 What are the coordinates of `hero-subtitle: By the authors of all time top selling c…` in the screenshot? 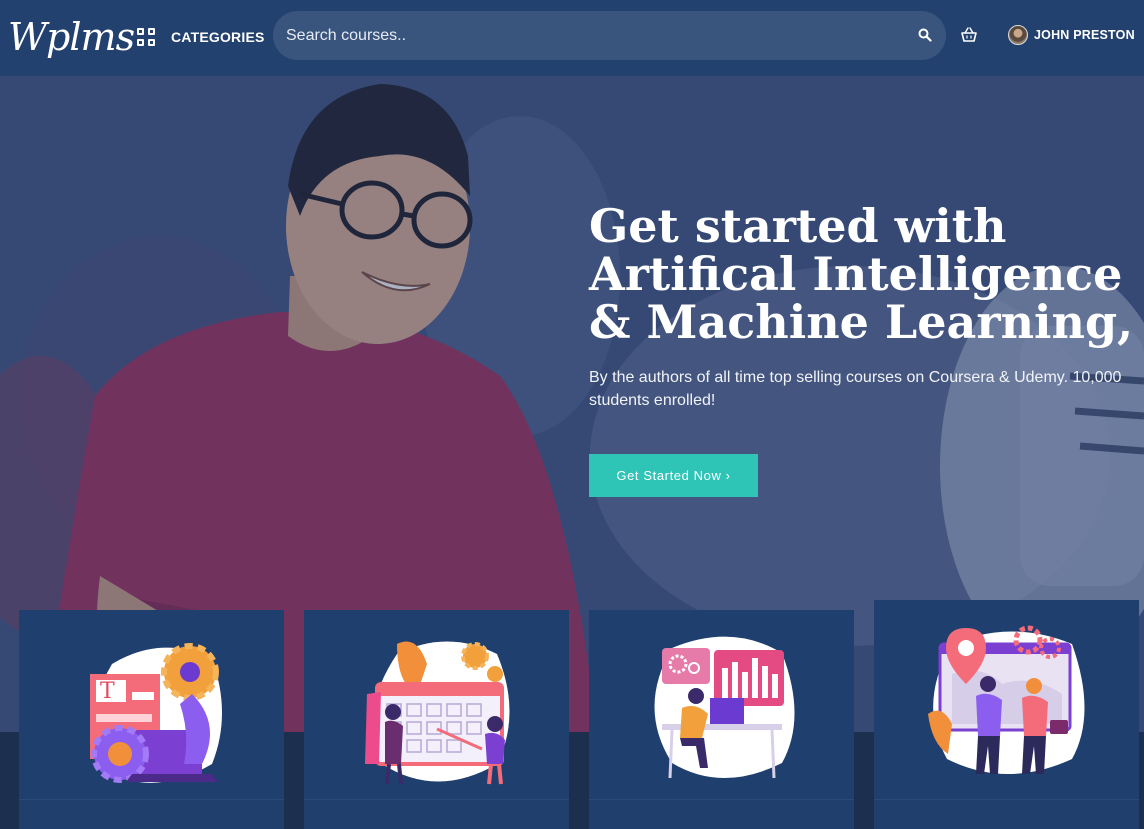 It's located at (855, 389).